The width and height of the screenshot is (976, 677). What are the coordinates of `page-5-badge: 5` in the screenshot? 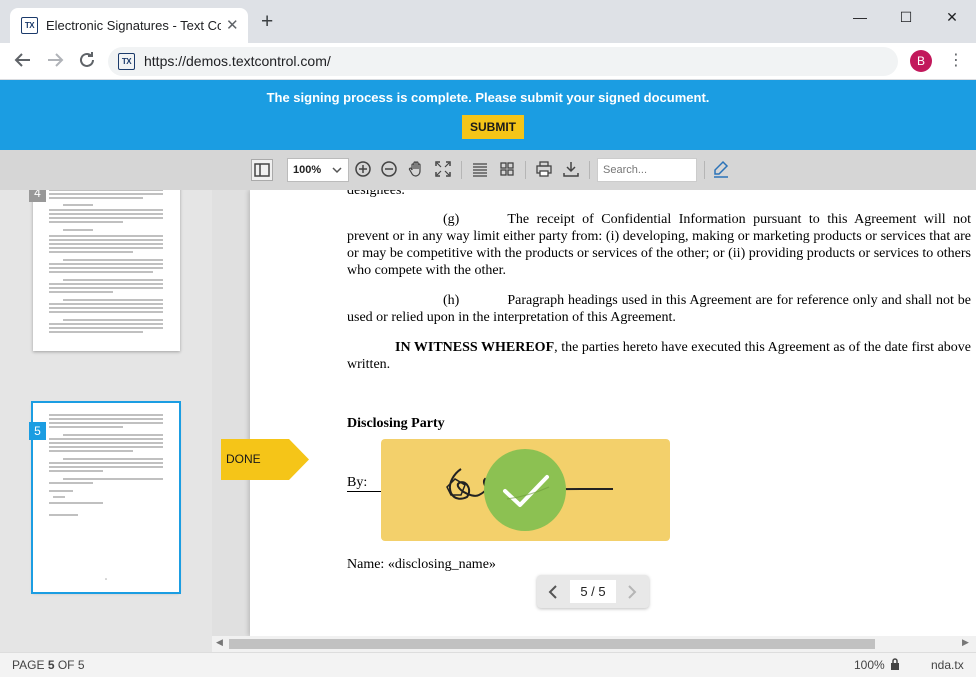 It's located at (37, 431).